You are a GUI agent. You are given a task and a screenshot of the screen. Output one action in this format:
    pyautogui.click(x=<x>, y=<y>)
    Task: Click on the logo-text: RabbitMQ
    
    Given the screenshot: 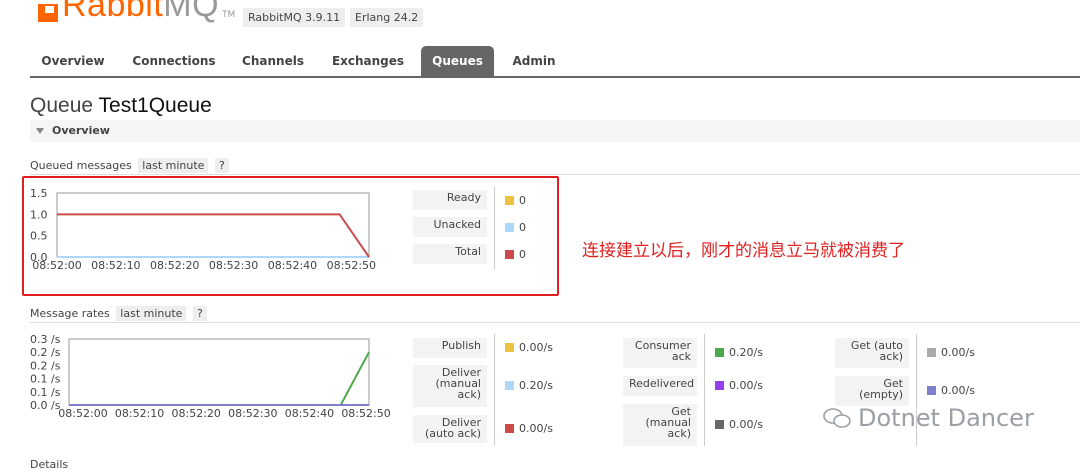 What is the action you would take?
    pyautogui.click(x=141, y=12)
    